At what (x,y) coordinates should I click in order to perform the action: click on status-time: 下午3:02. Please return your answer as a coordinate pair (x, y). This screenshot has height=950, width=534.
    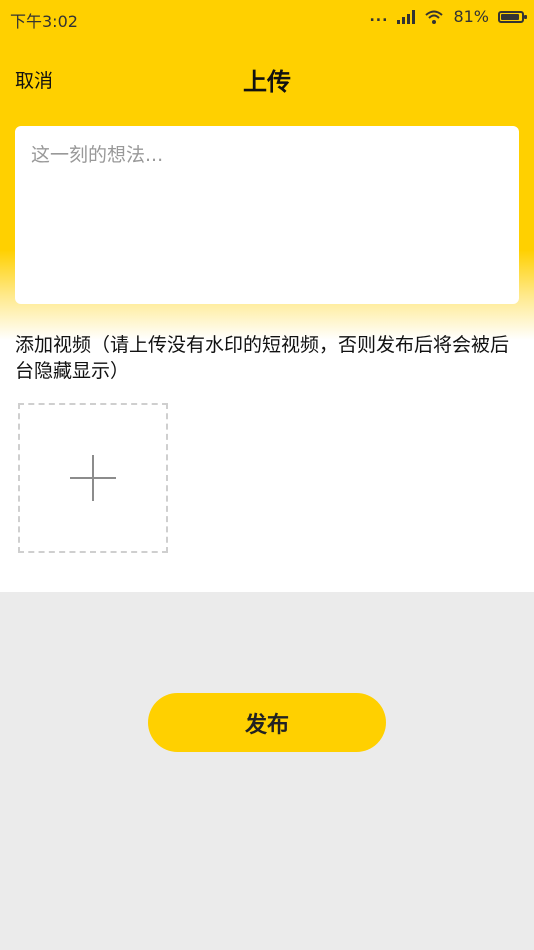
    Looking at the image, I should click on (44, 21).